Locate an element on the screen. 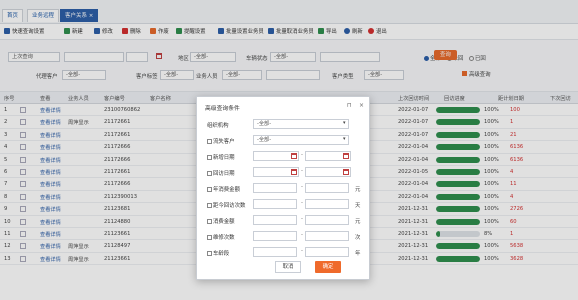 The height and width of the screenshot is (300, 578). total-to is located at coordinates (327, 220).